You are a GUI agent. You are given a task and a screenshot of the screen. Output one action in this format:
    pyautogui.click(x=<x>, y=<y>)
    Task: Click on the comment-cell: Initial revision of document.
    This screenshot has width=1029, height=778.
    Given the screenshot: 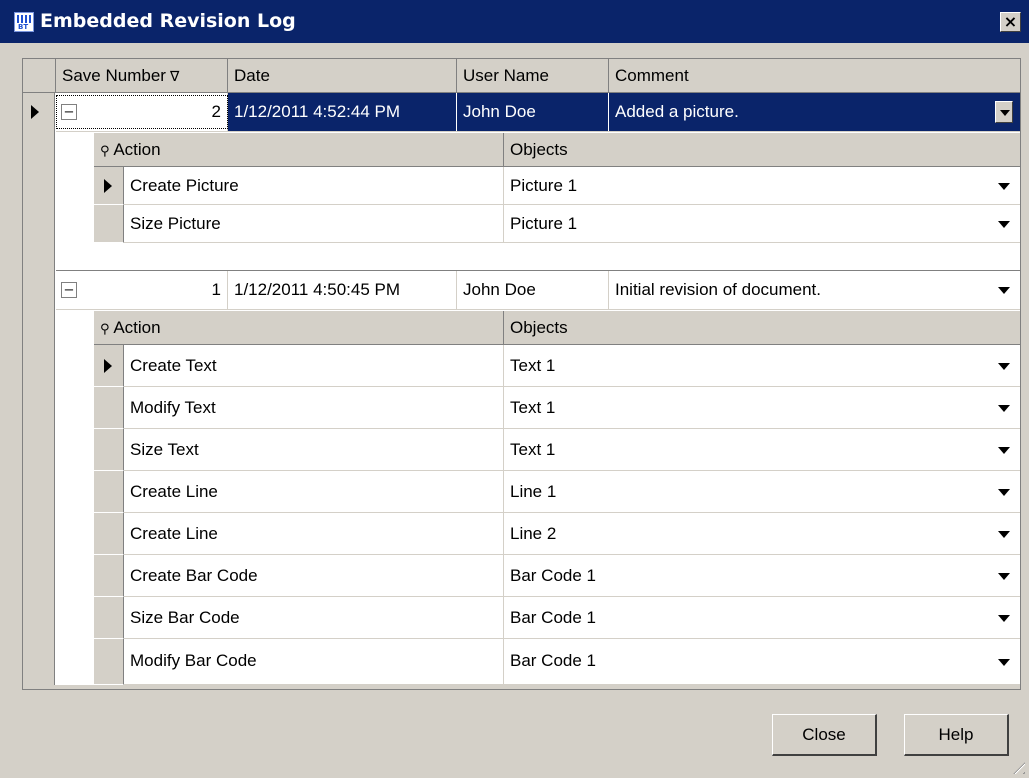 What is the action you would take?
    pyautogui.click(x=814, y=290)
    